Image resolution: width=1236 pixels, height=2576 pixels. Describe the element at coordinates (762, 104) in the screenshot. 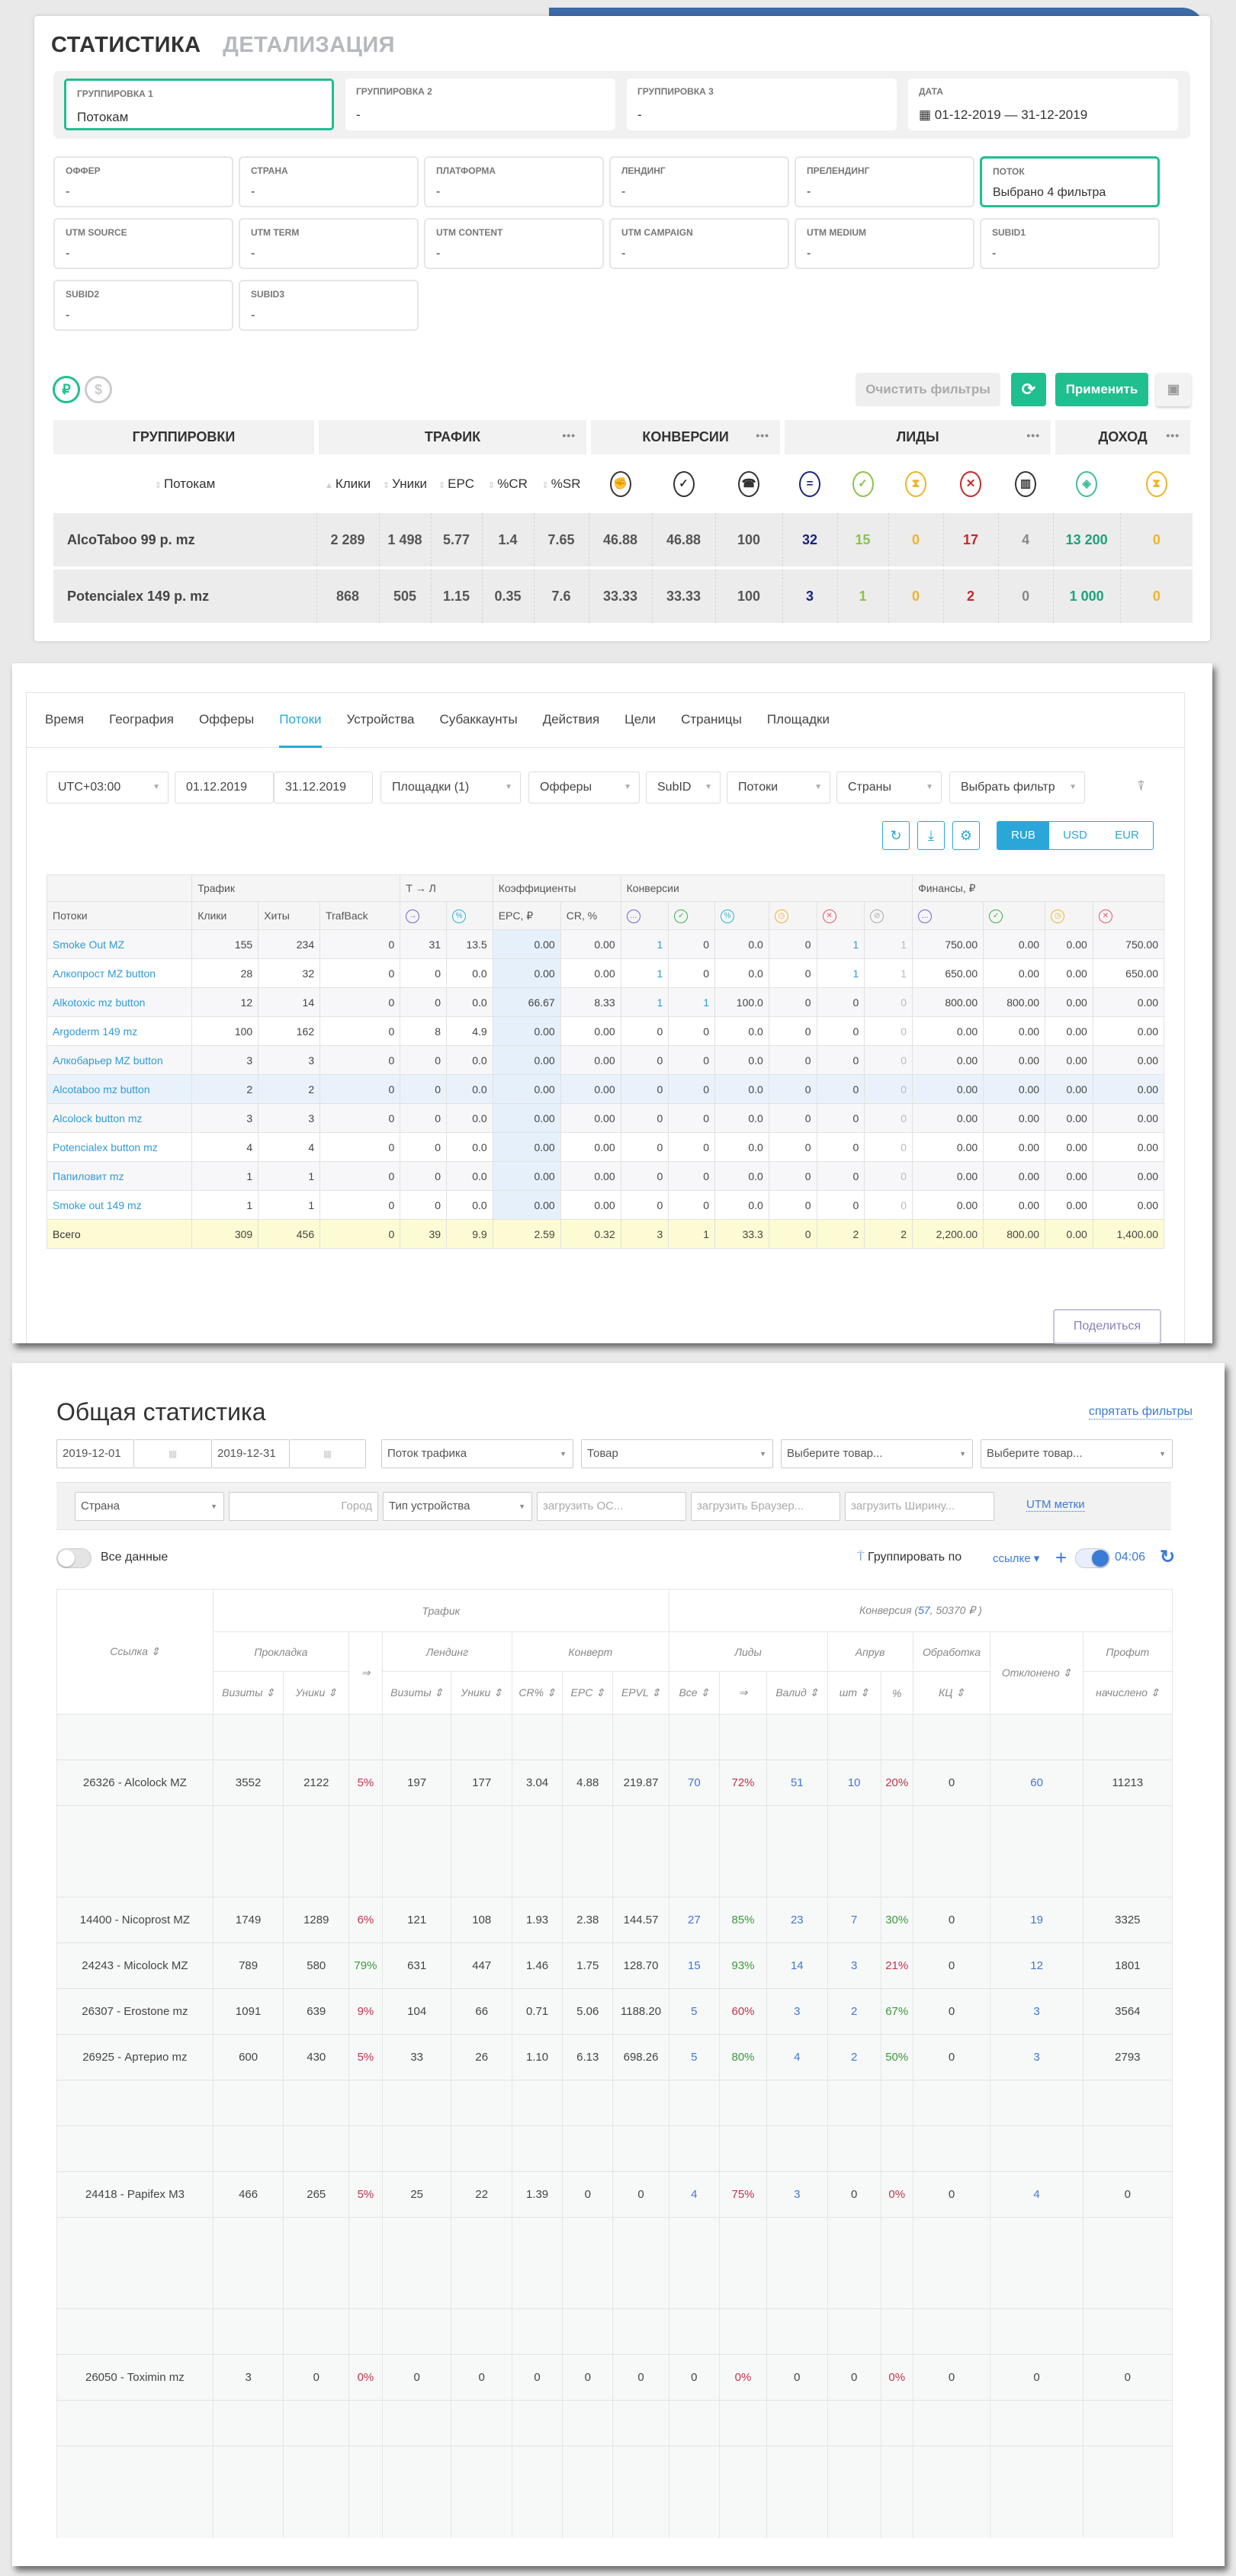

I see `grouping-3-select: ГРУППИРОВКА 3 -` at that location.